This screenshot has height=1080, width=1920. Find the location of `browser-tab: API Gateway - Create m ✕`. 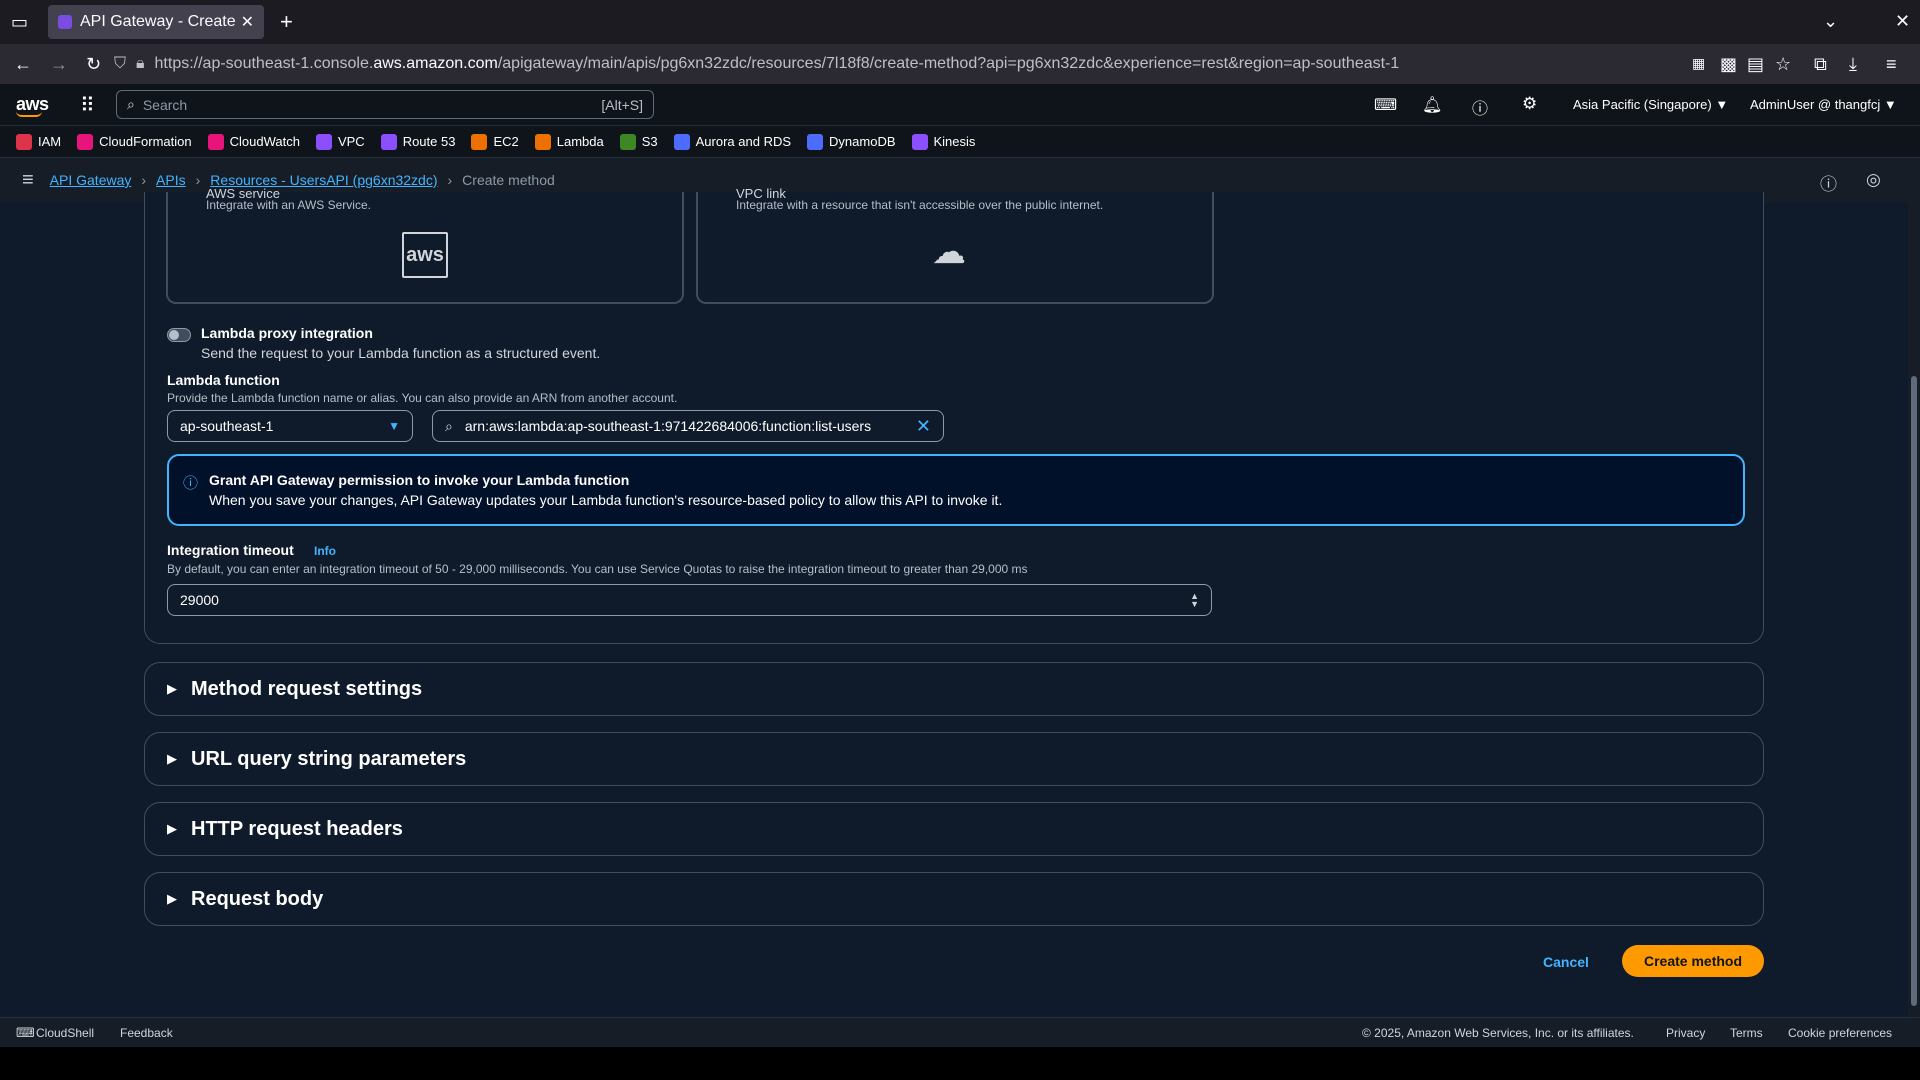

browser-tab: API Gateway - Create m ✕ is located at coordinates (156, 22).